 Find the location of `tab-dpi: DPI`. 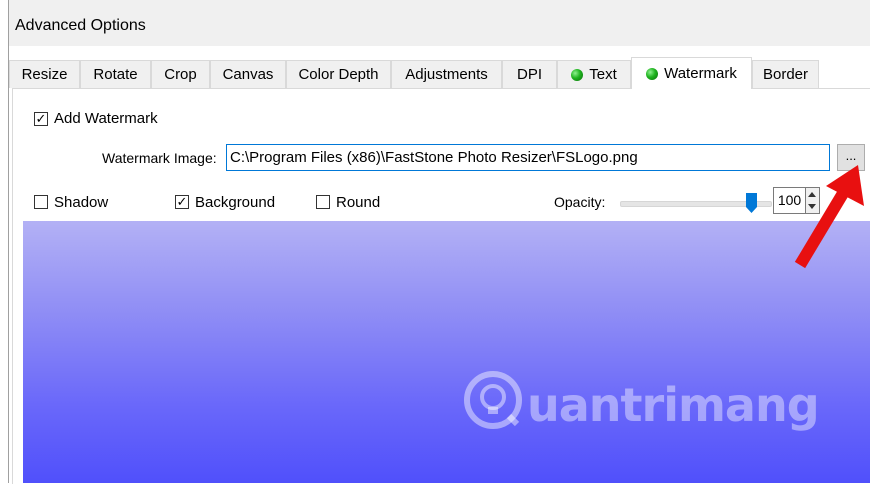

tab-dpi: DPI is located at coordinates (529, 74).